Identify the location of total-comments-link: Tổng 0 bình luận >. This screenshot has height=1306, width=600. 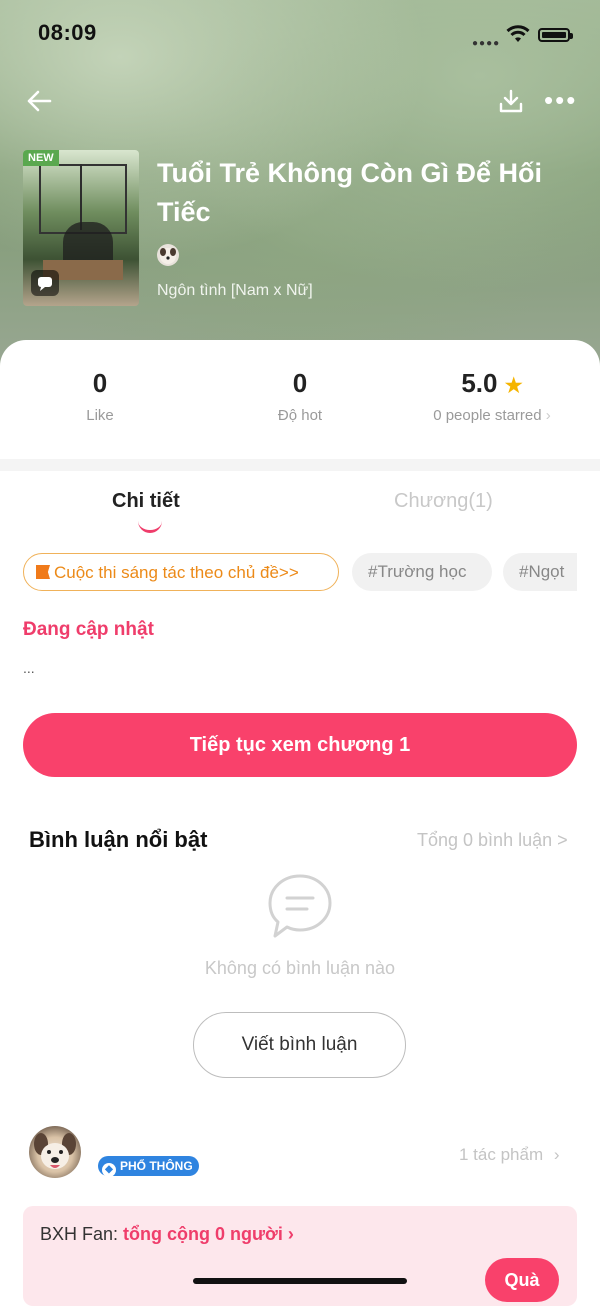
(492, 840).